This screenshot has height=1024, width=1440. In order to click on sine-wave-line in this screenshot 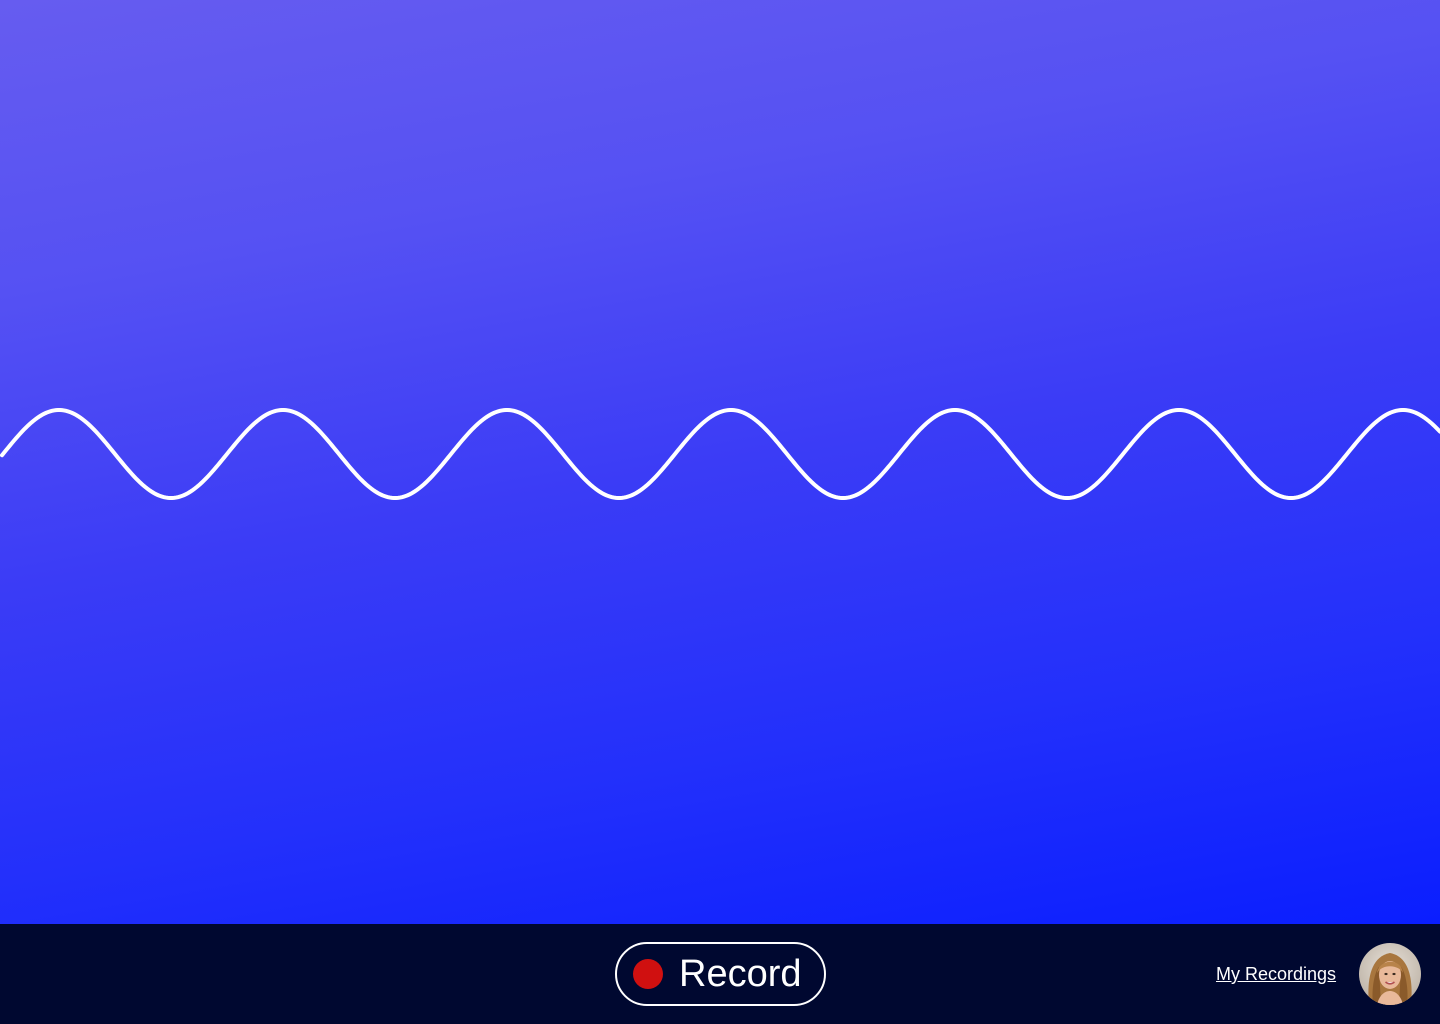, I will do `click(720, 454)`.